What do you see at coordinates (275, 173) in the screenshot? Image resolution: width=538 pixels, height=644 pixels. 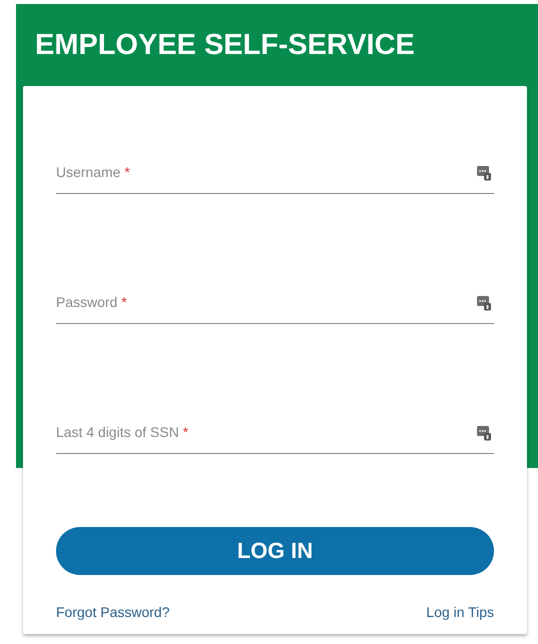 I see `input-field: Username *` at bounding box center [275, 173].